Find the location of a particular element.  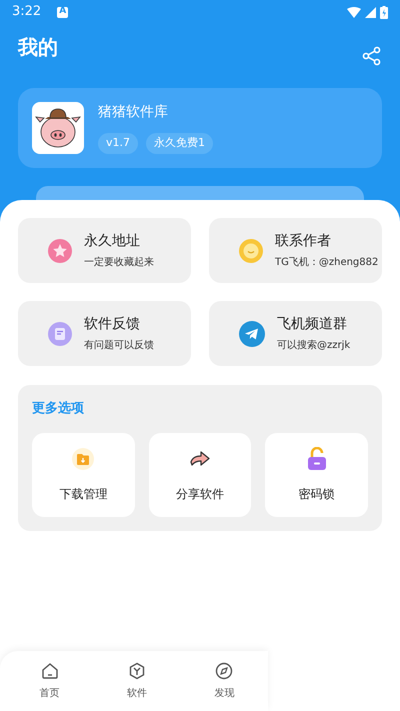

nav-tab: 首页 is located at coordinates (50, 681).